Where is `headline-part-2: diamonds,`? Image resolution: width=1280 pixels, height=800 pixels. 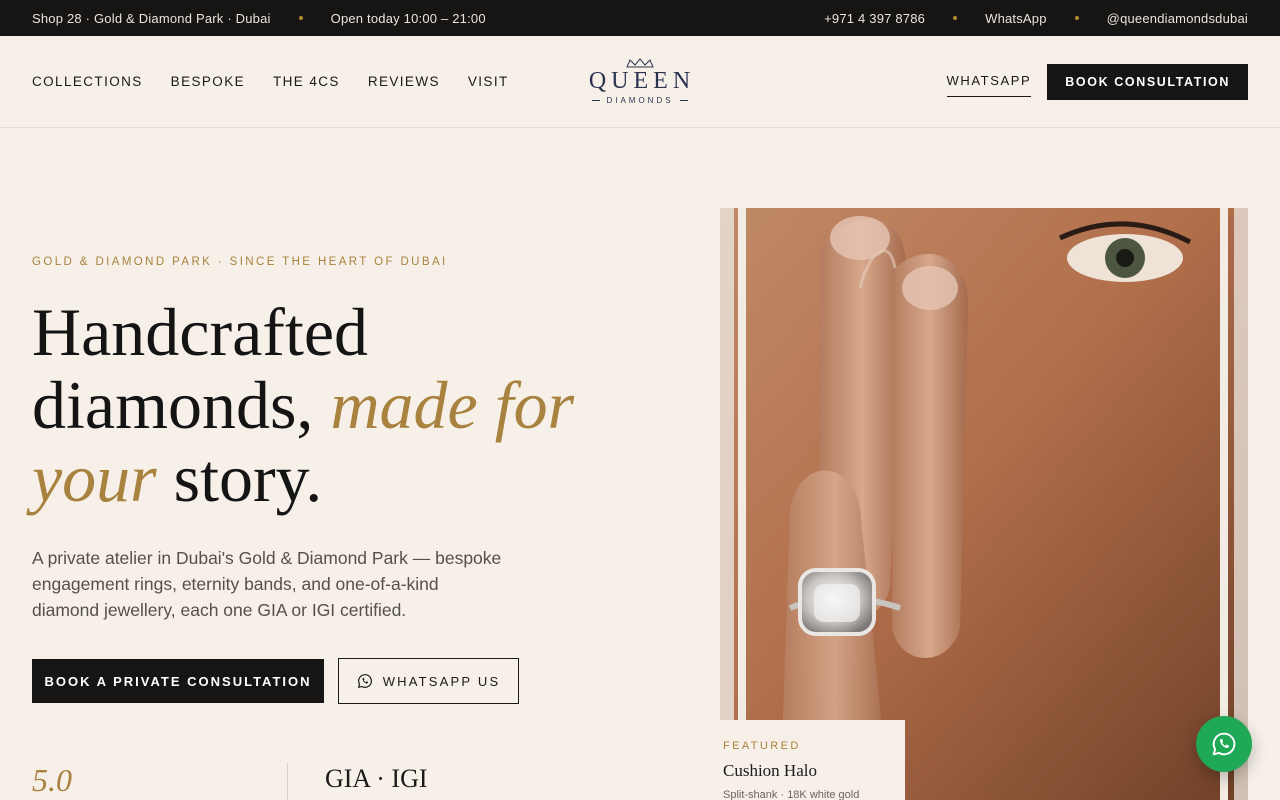
headline-part-2: diamonds, is located at coordinates (181, 405).